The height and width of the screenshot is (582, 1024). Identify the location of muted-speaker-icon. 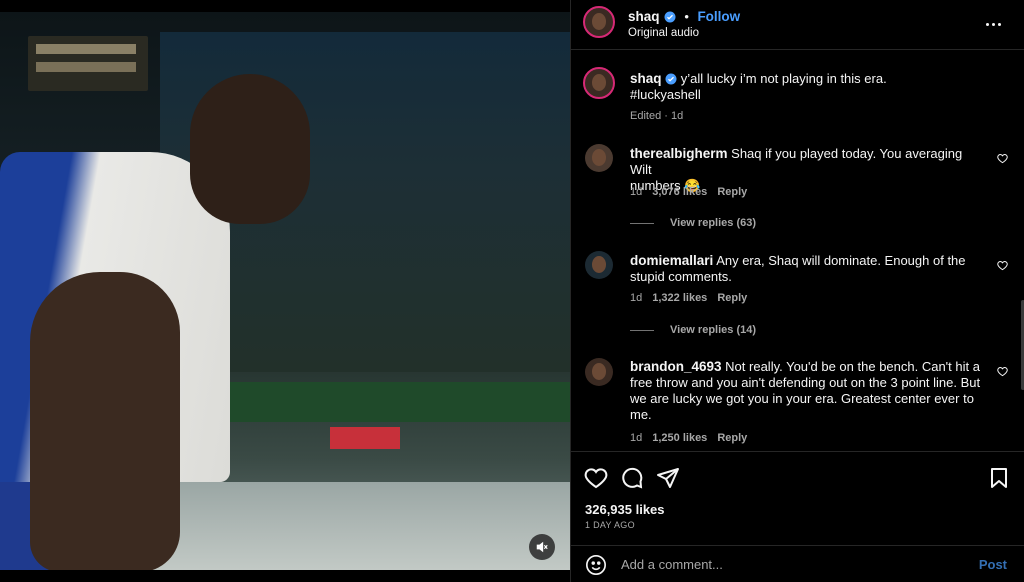
(542, 547).